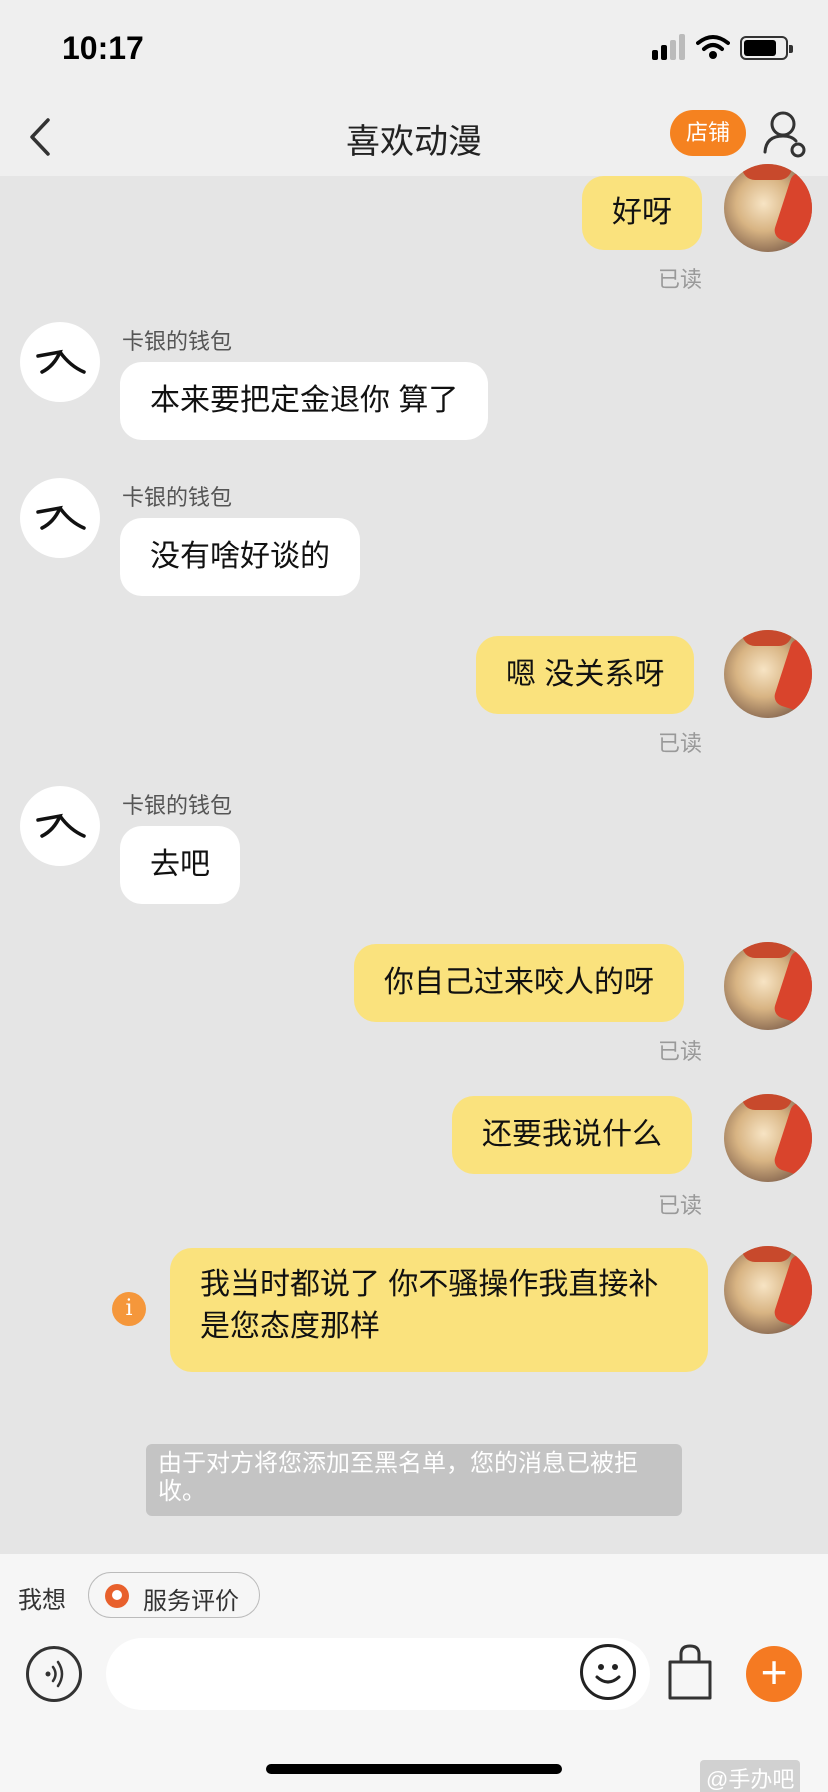  I want to click on user-settings-icon, so click(785, 134).